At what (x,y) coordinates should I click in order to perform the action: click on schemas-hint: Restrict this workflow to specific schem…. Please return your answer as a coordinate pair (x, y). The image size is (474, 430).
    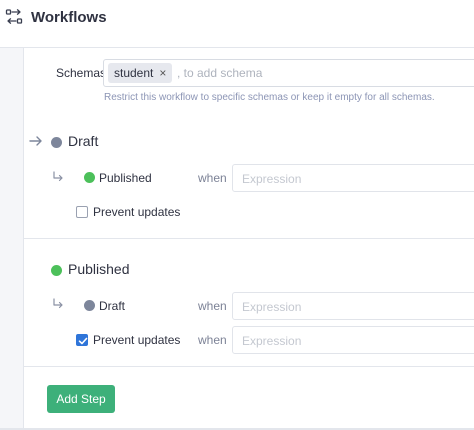
    Looking at the image, I should click on (269, 97).